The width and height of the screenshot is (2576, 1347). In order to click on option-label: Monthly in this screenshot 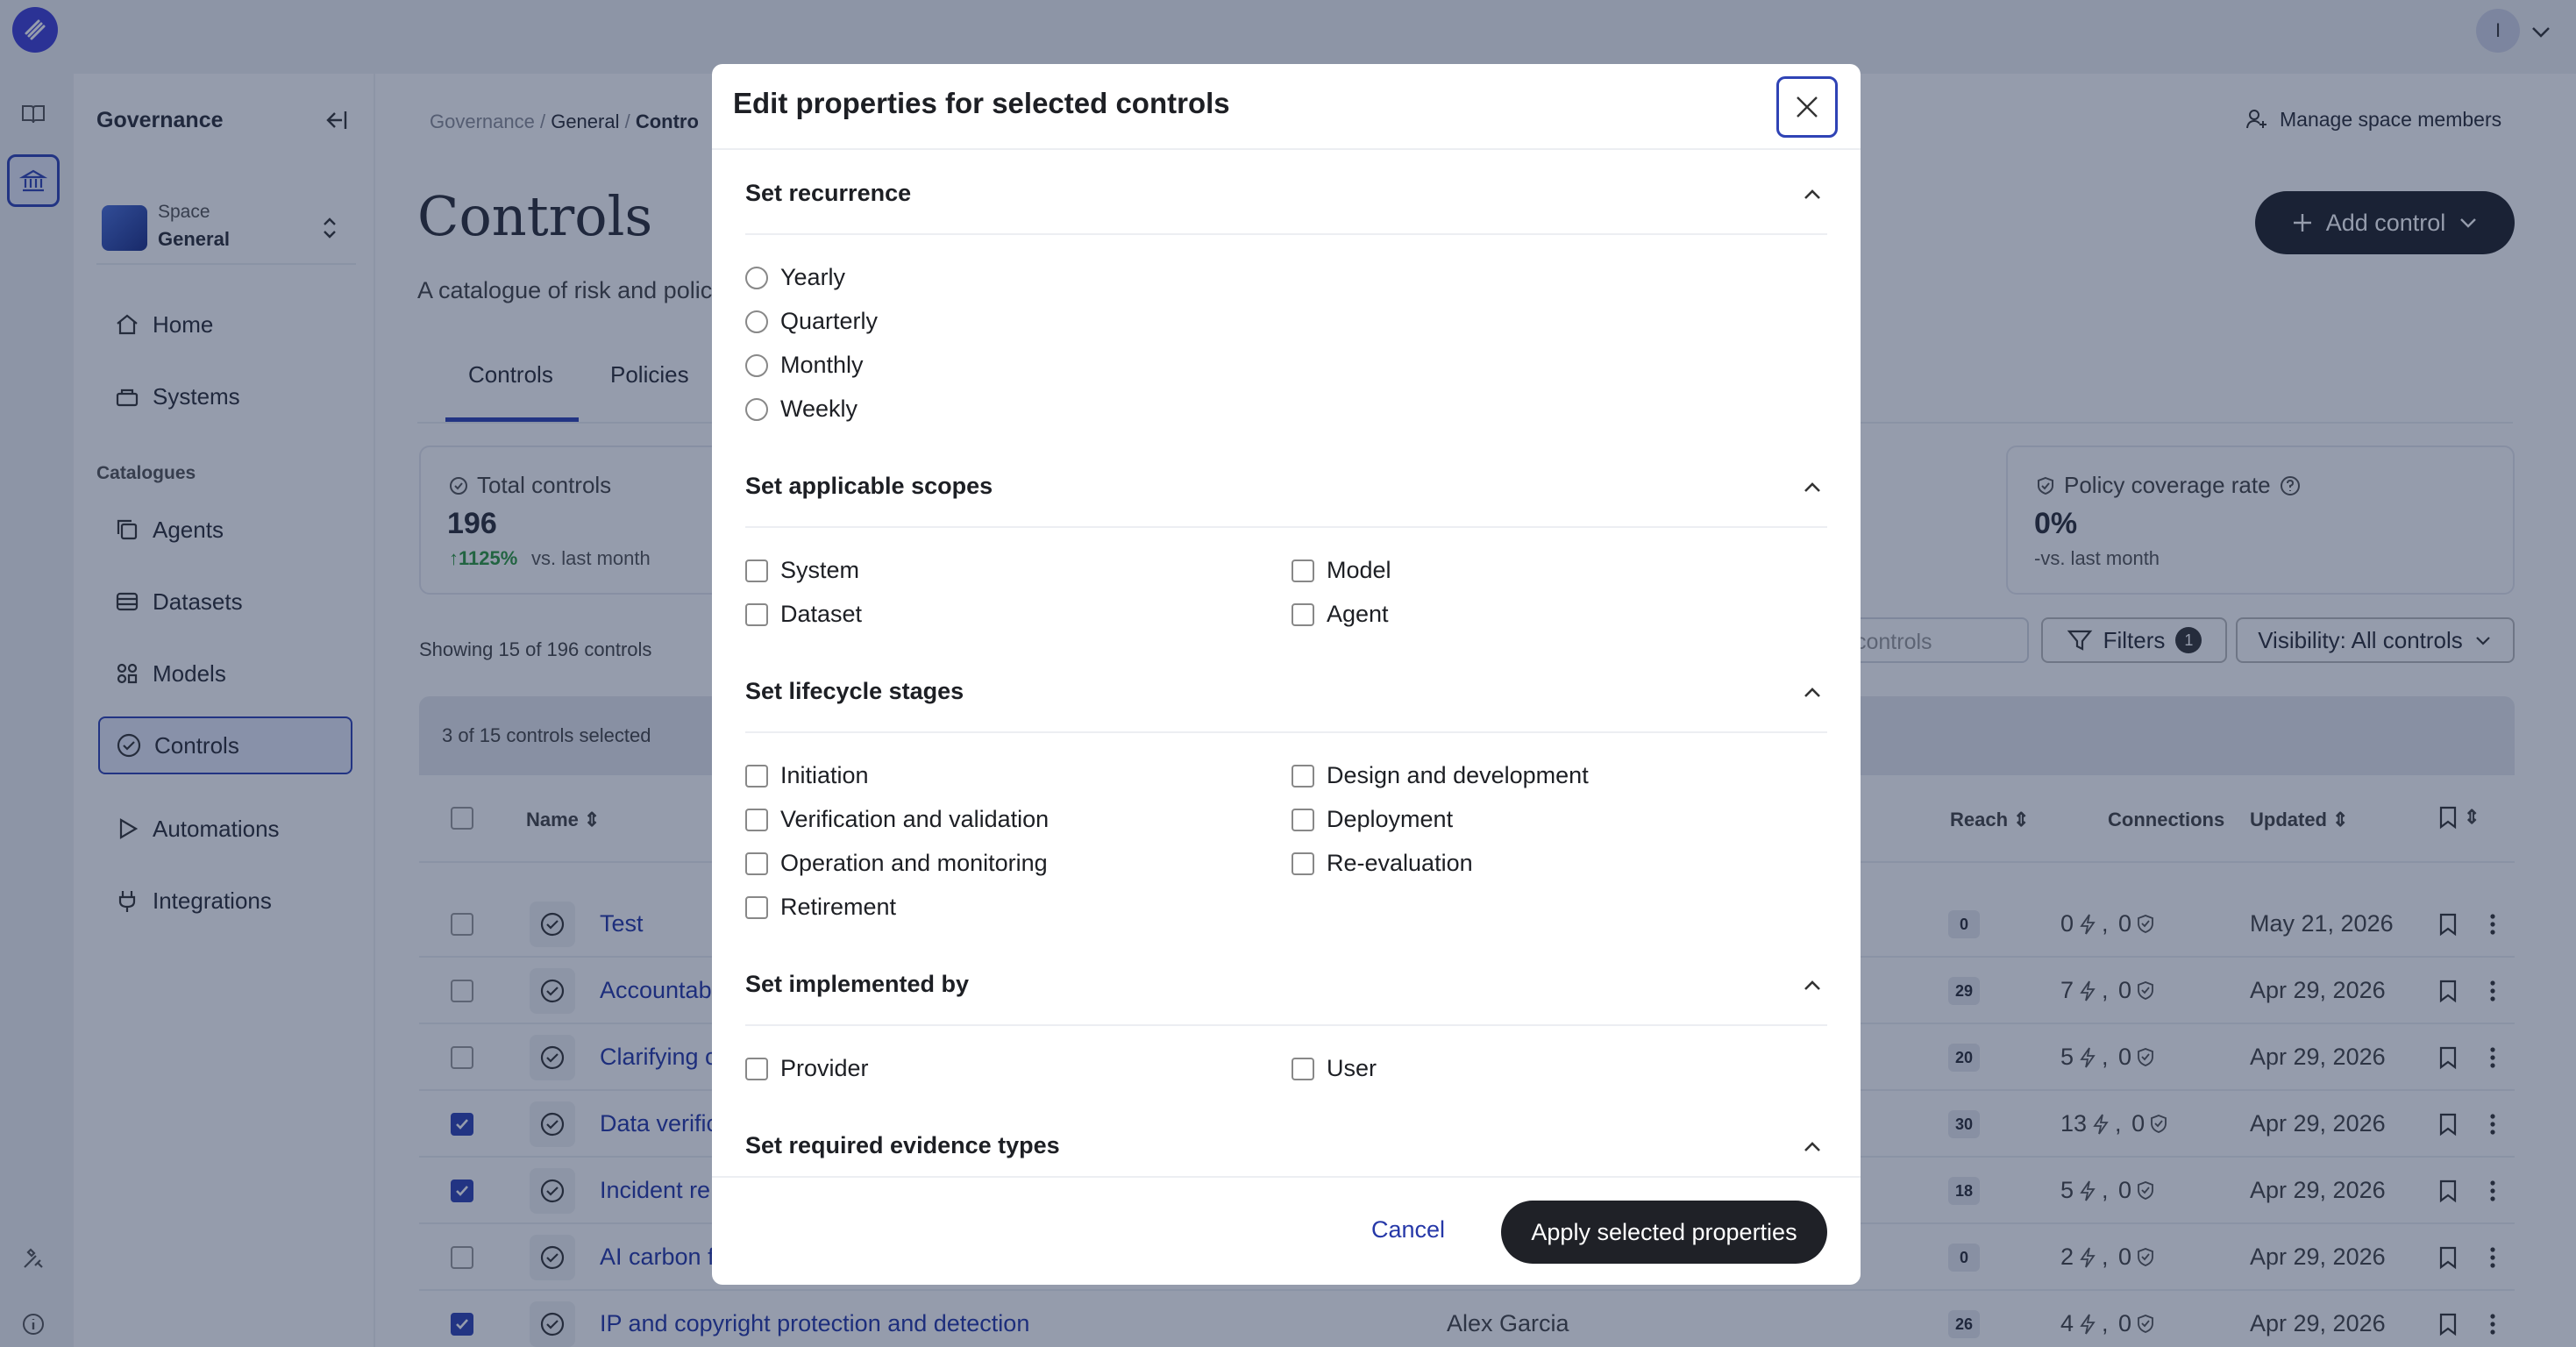, I will do `click(822, 365)`.